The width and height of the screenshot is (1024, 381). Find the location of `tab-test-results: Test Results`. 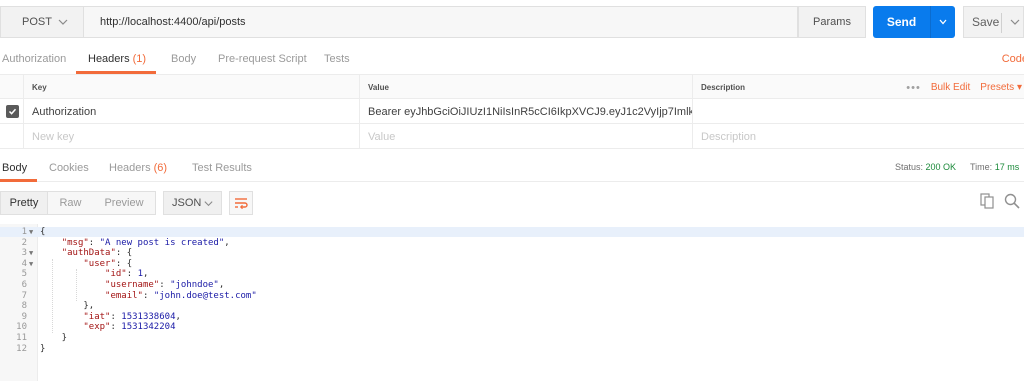

tab-test-results: Test Results is located at coordinates (222, 168).